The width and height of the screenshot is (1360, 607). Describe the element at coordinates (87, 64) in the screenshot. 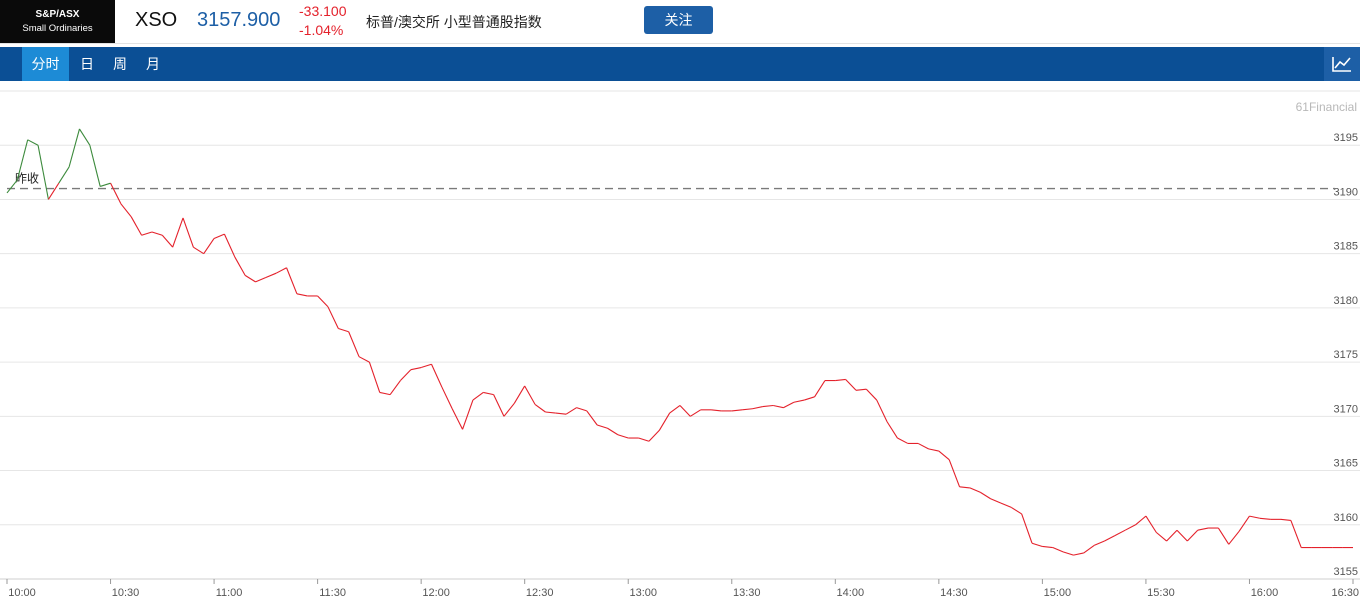

I see `tab-daily: 日` at that location.